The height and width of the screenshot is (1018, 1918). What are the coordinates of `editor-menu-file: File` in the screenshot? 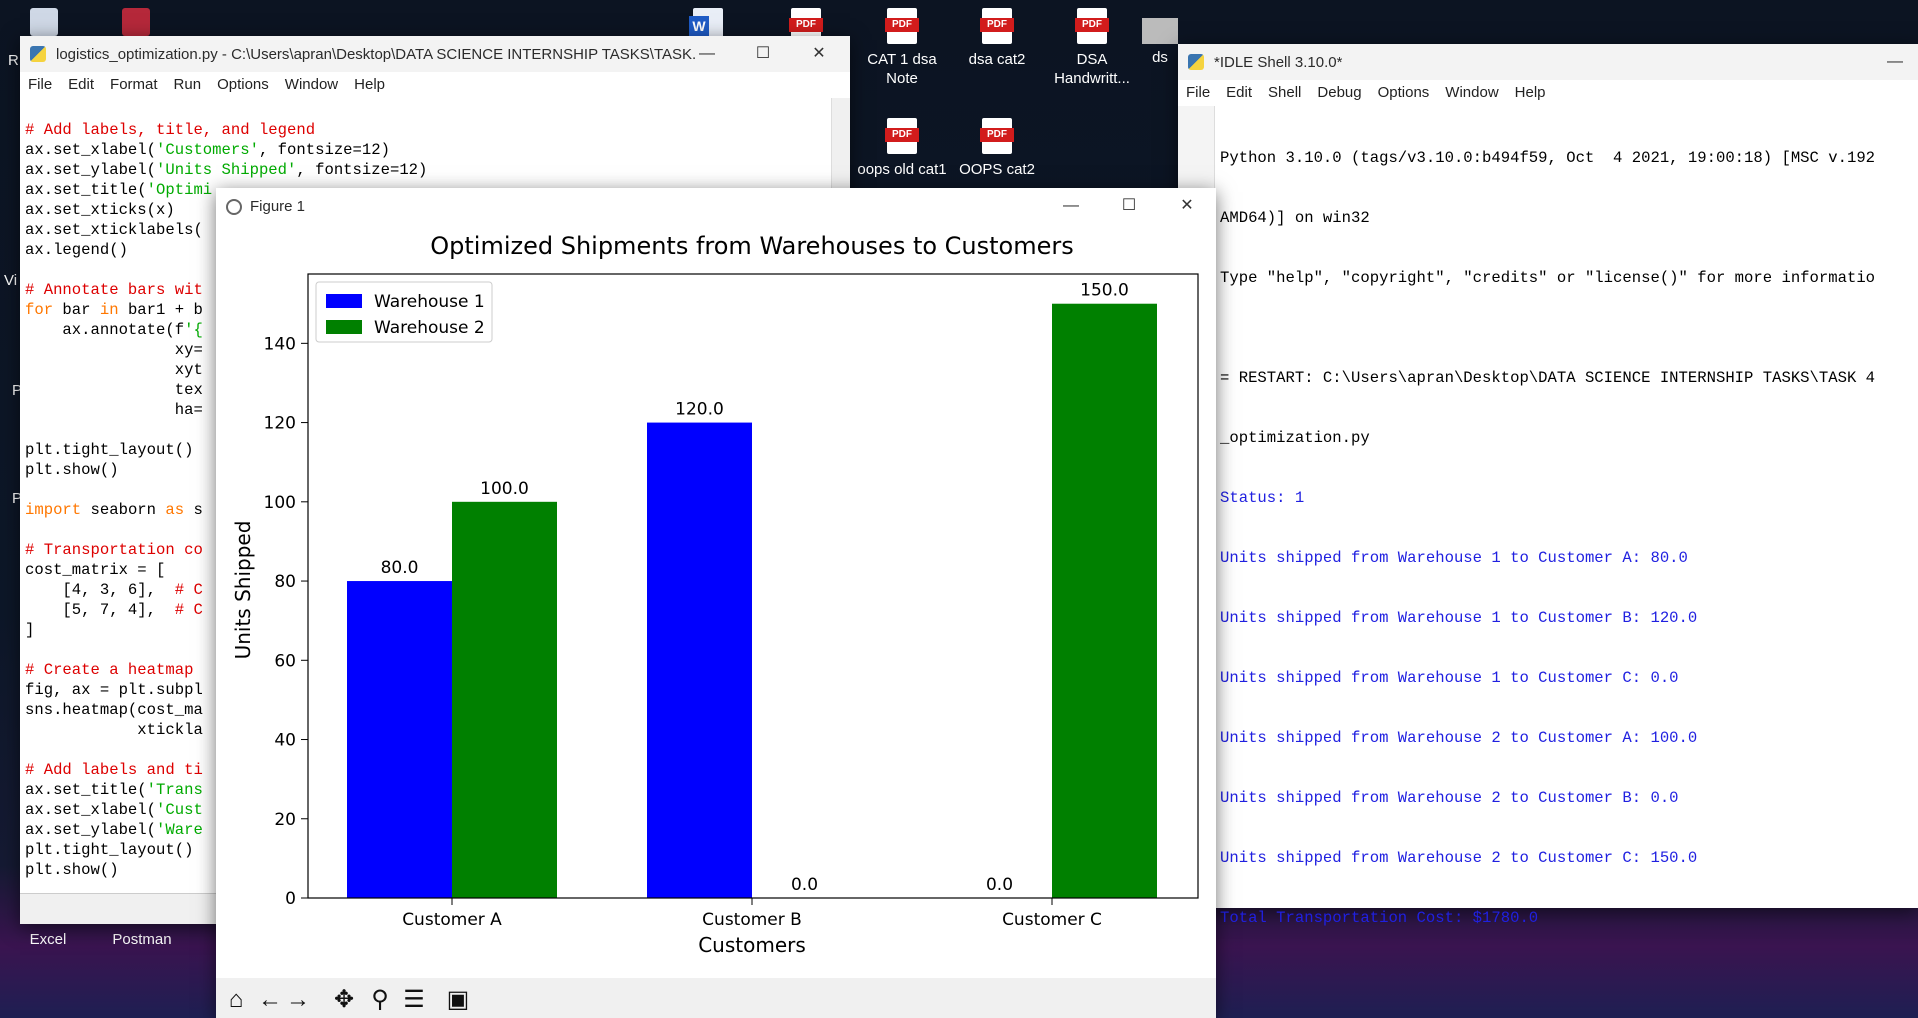 It's located at (40, 85).